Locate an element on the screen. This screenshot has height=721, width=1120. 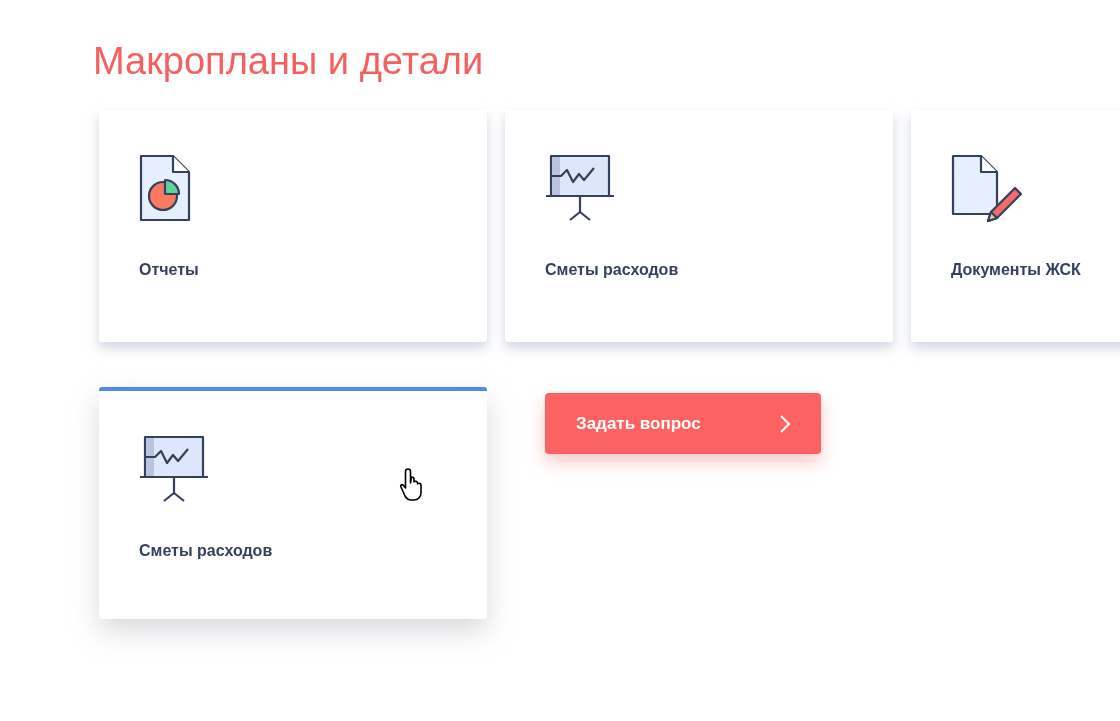
chevron-right-icon is located at coordinates (785, 423).